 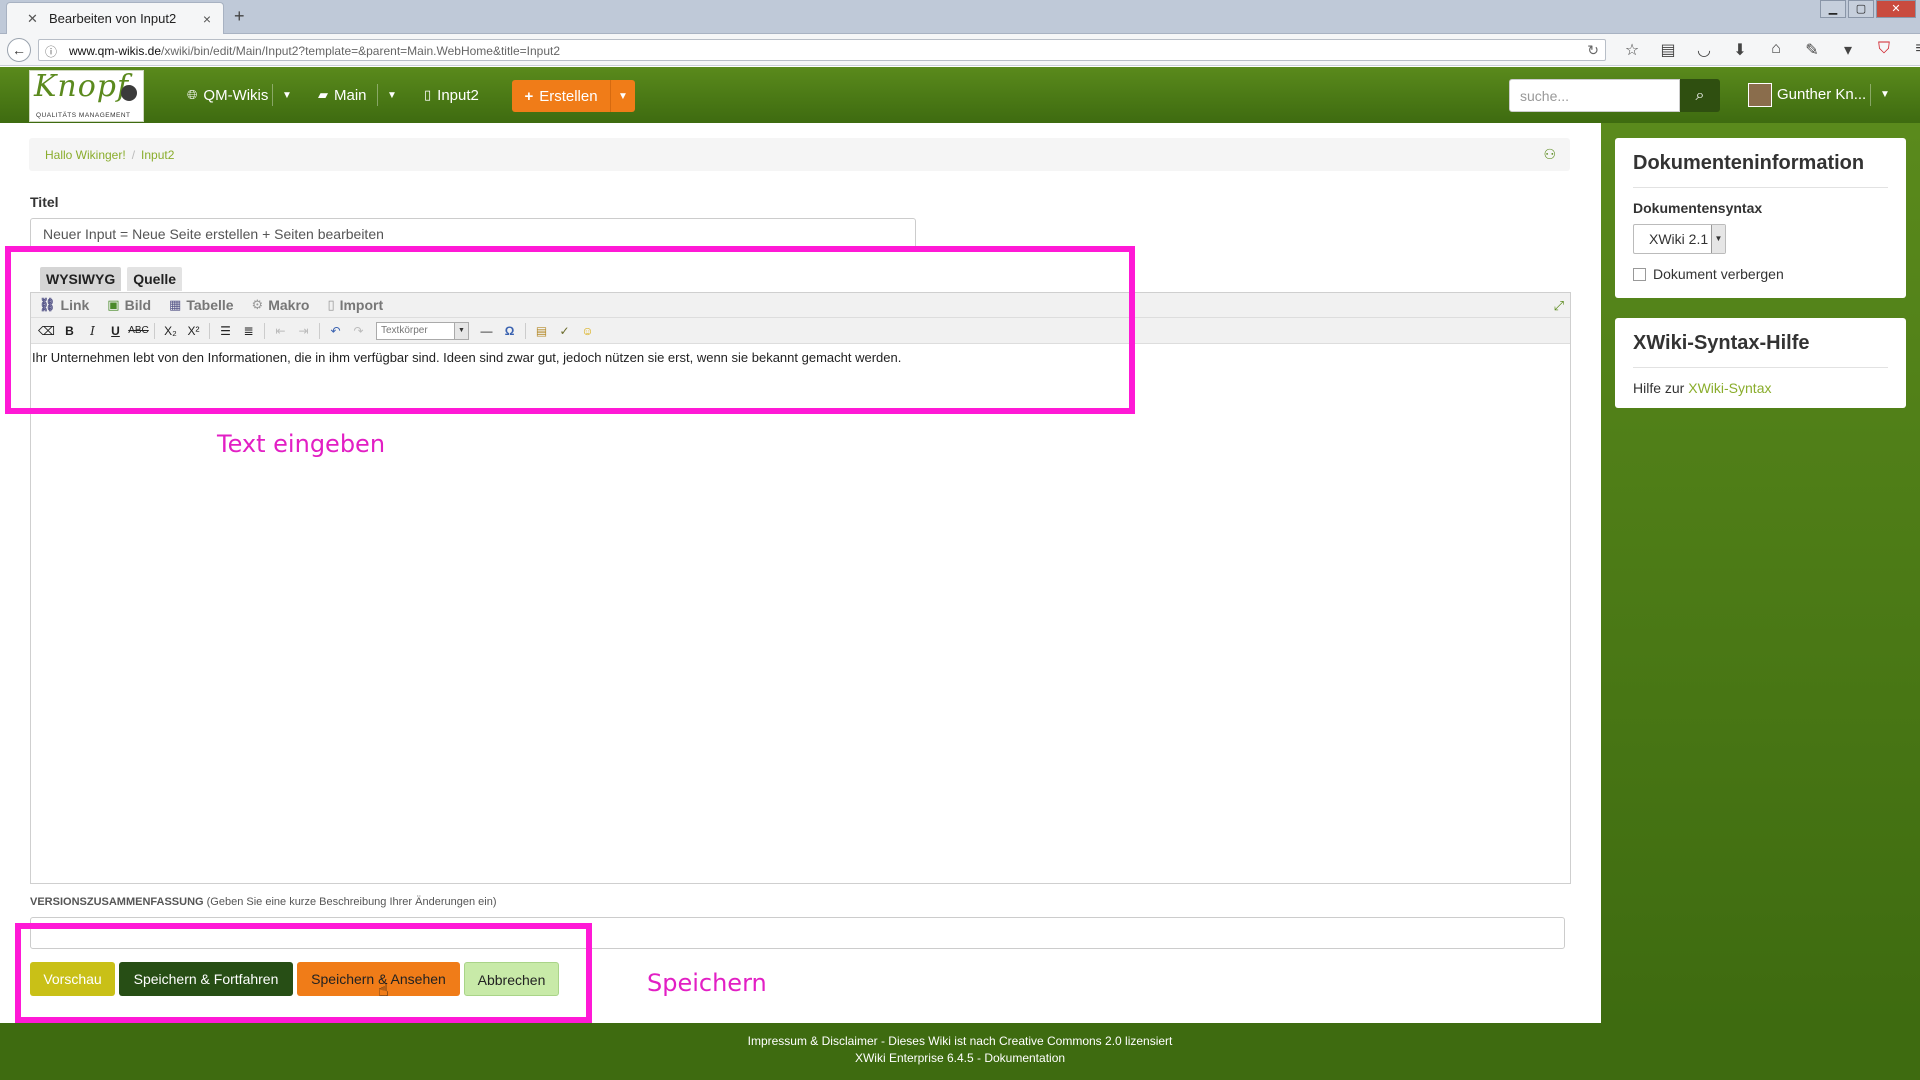 What do you see at coordinates (1740, 50) in the screenshot?
I see `download-icon: ⬇` at bounding box center [1740, 50].